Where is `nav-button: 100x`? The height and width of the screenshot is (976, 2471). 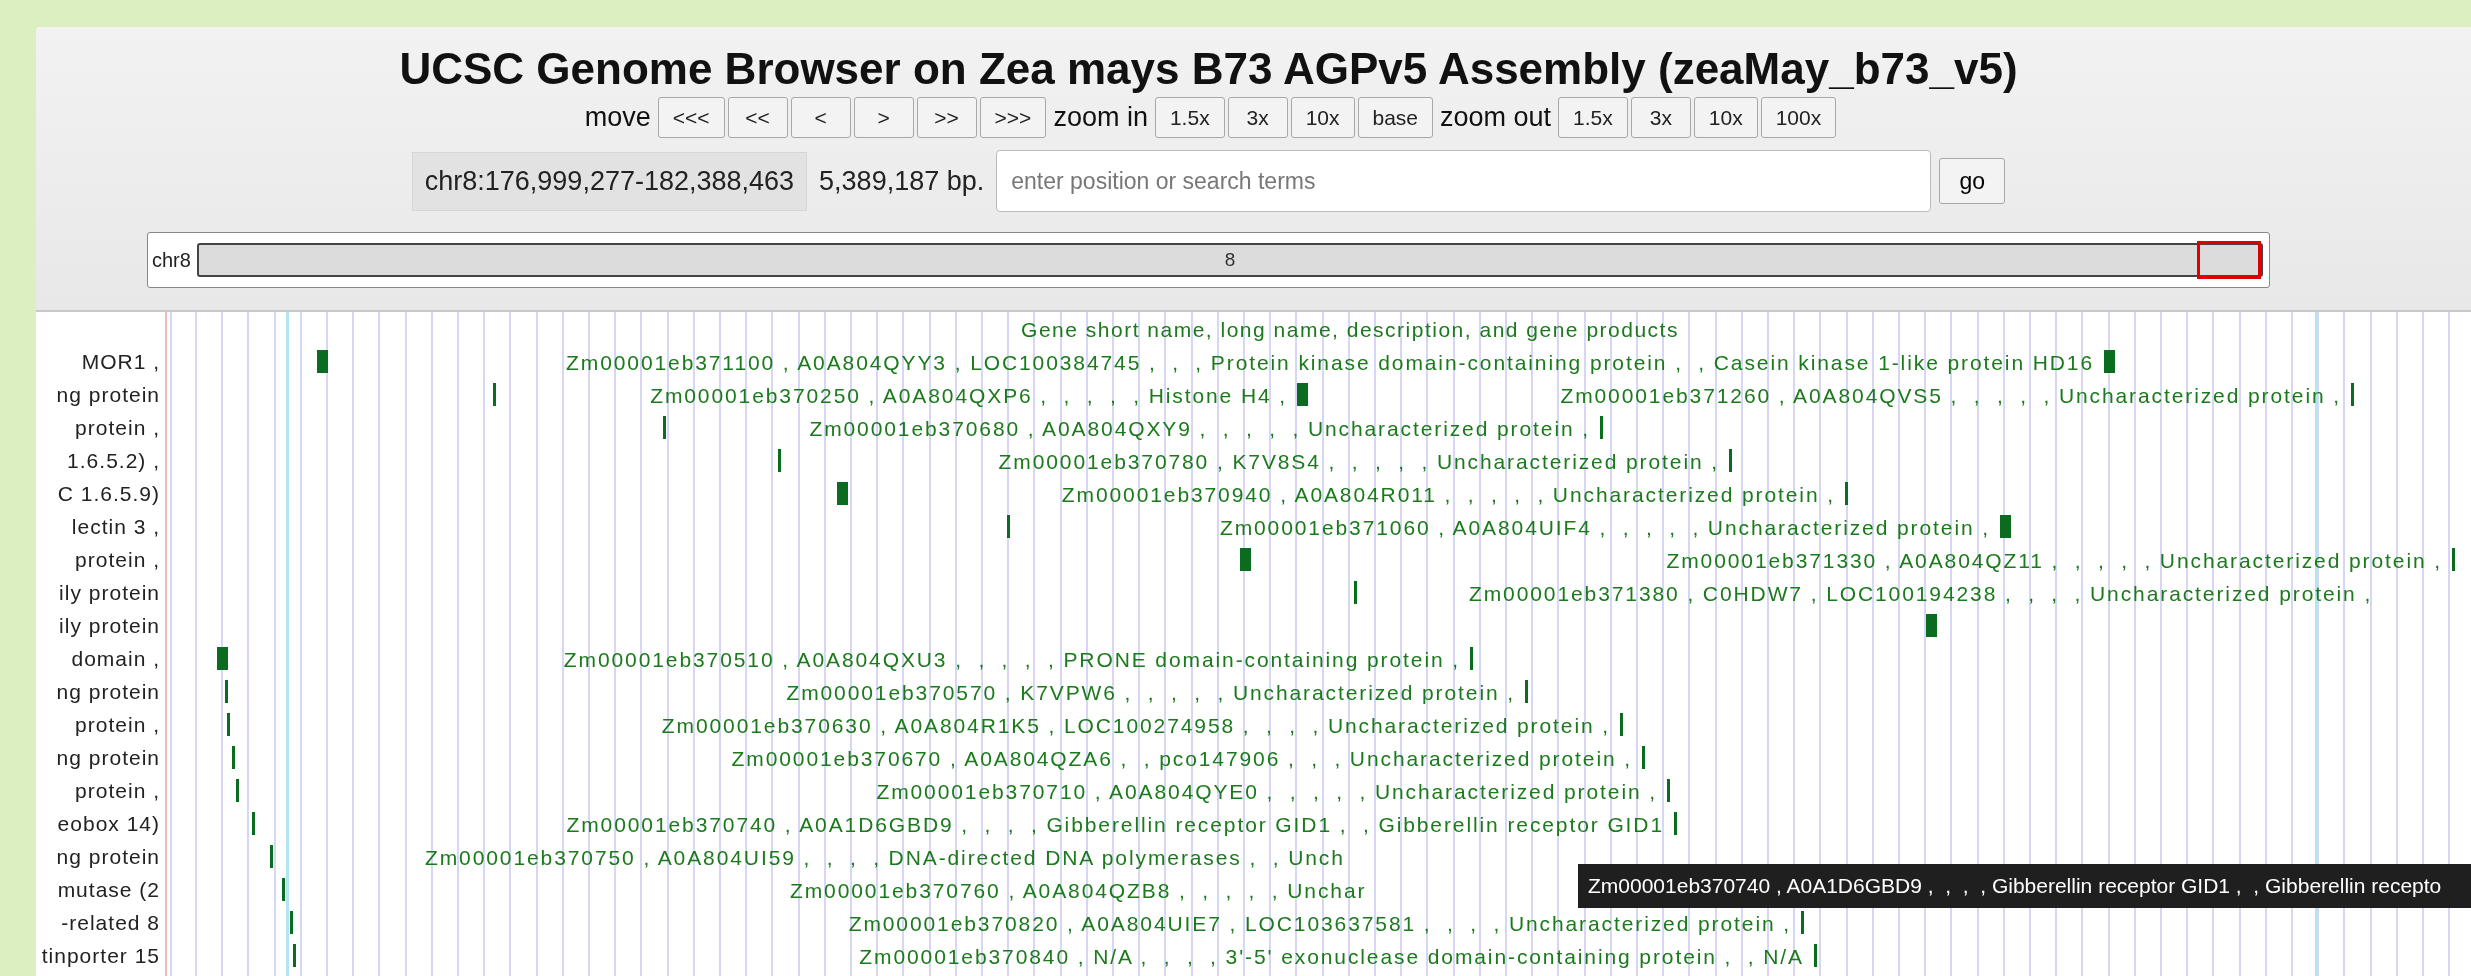 nav-button: 100x is located at coordinates (1798, 117).